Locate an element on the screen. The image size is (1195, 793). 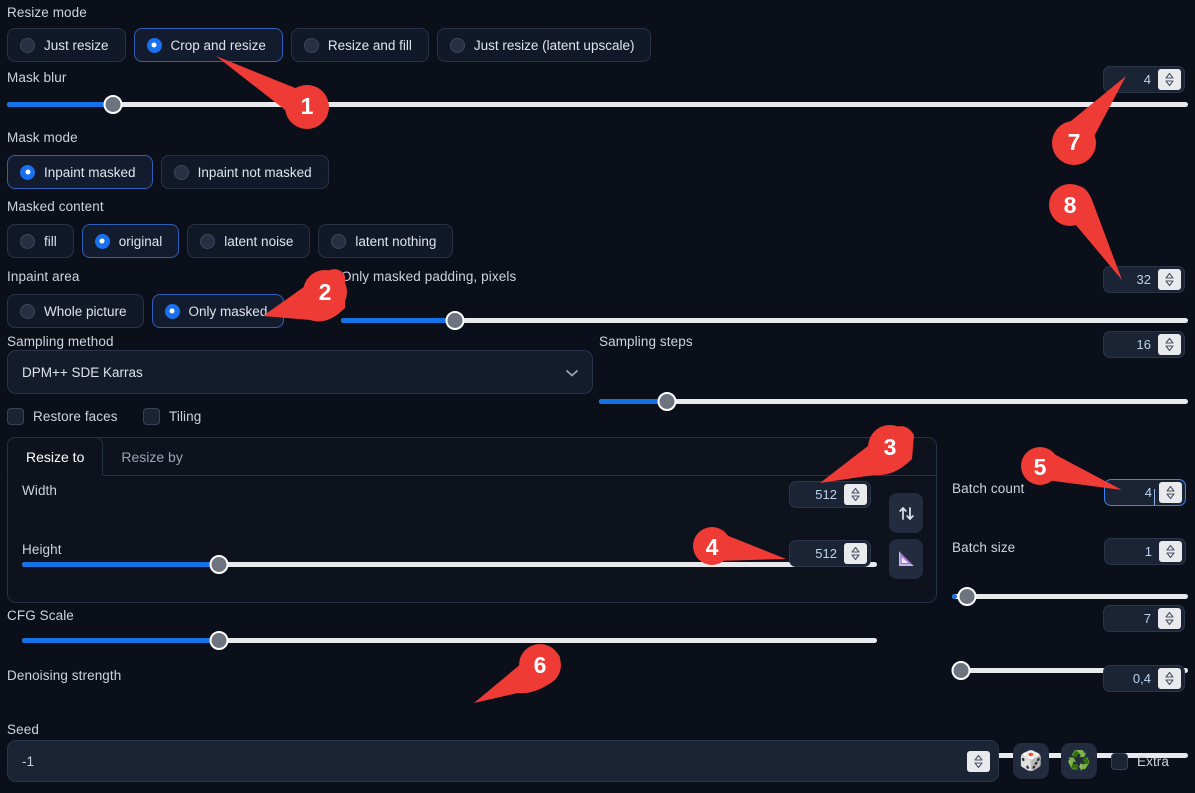
radio-resize-and-fill: Resize and fill is located at coordinates (359, 45).